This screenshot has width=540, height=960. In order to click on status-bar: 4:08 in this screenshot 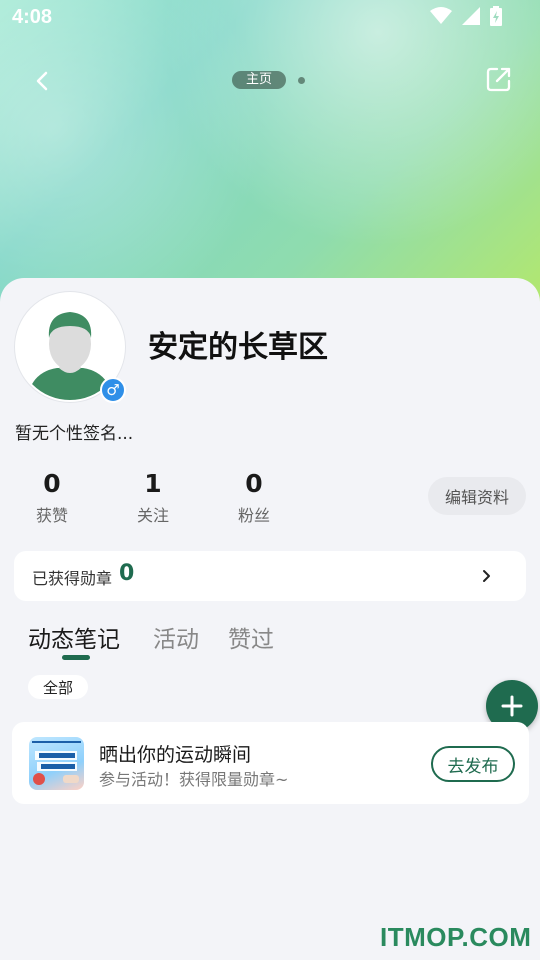, I will do `click(270, 18)`.